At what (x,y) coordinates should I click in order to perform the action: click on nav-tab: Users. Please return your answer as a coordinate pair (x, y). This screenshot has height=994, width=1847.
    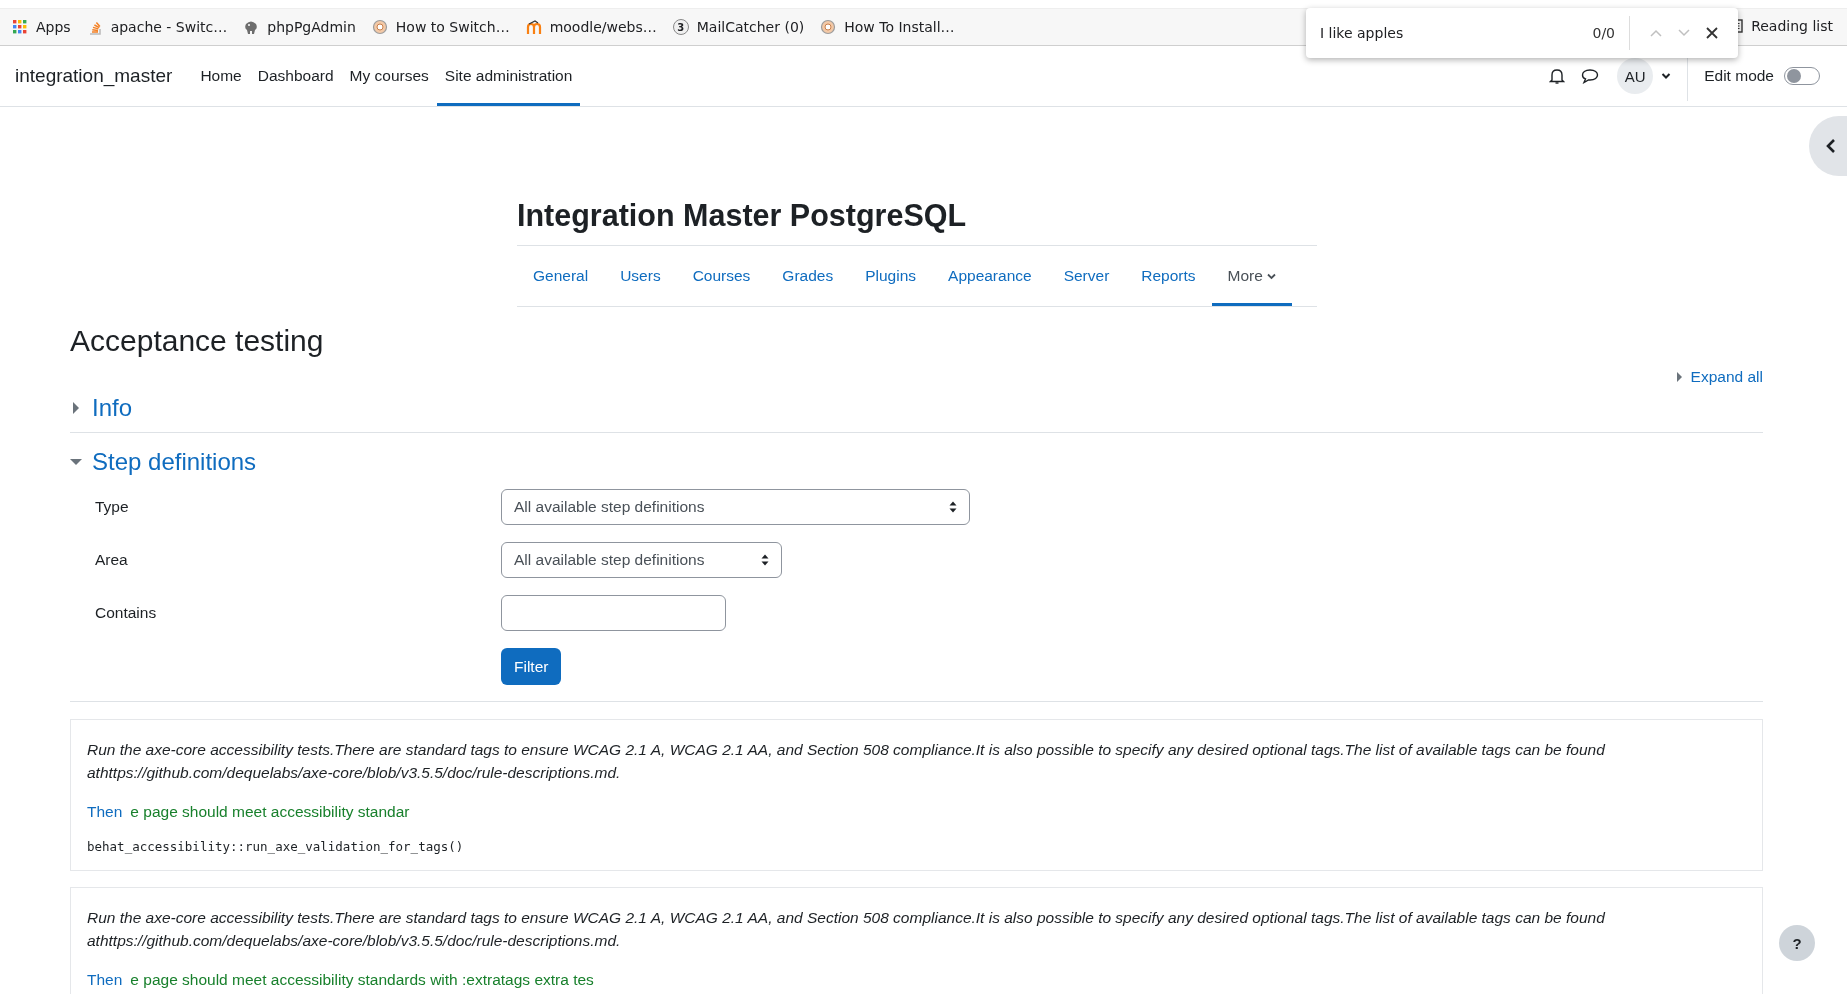
    Looking at the image, I should click on (640, 276).